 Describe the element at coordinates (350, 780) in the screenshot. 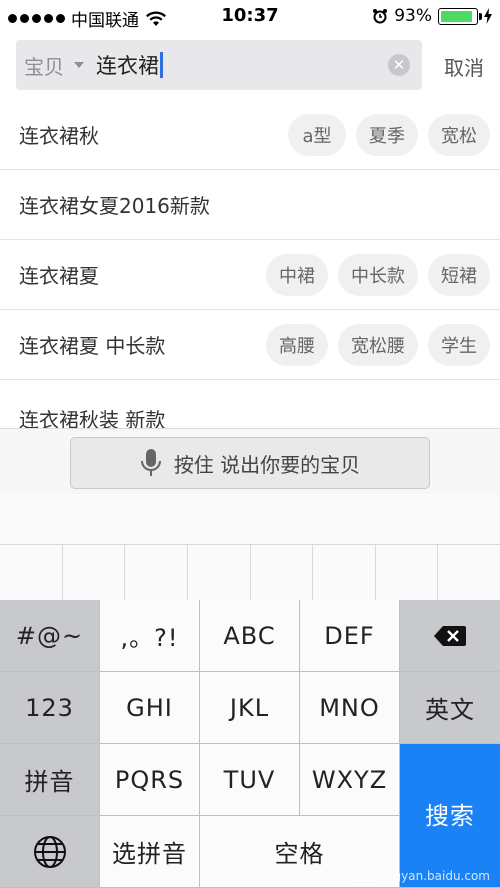

I see `key-wxyz: WXYZ` at that location.